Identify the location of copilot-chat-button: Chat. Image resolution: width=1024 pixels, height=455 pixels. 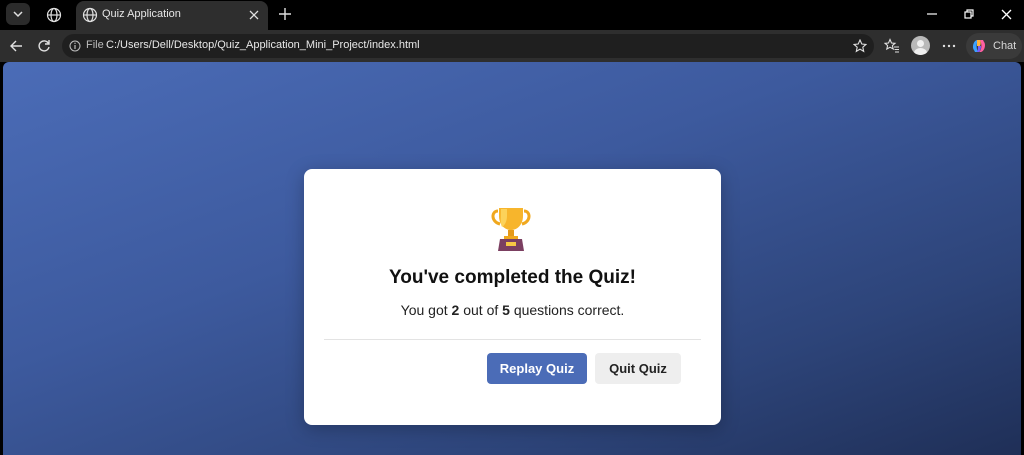
(994, 46).